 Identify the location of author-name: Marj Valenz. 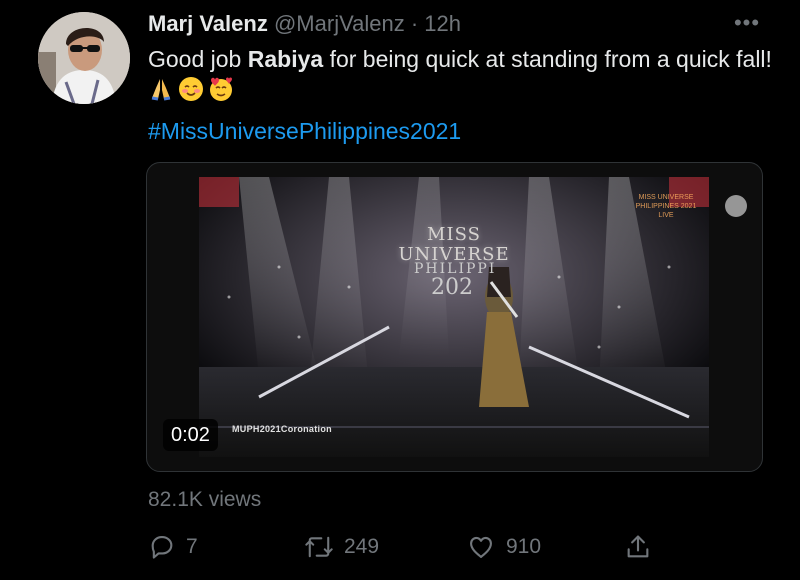
(208, 23).